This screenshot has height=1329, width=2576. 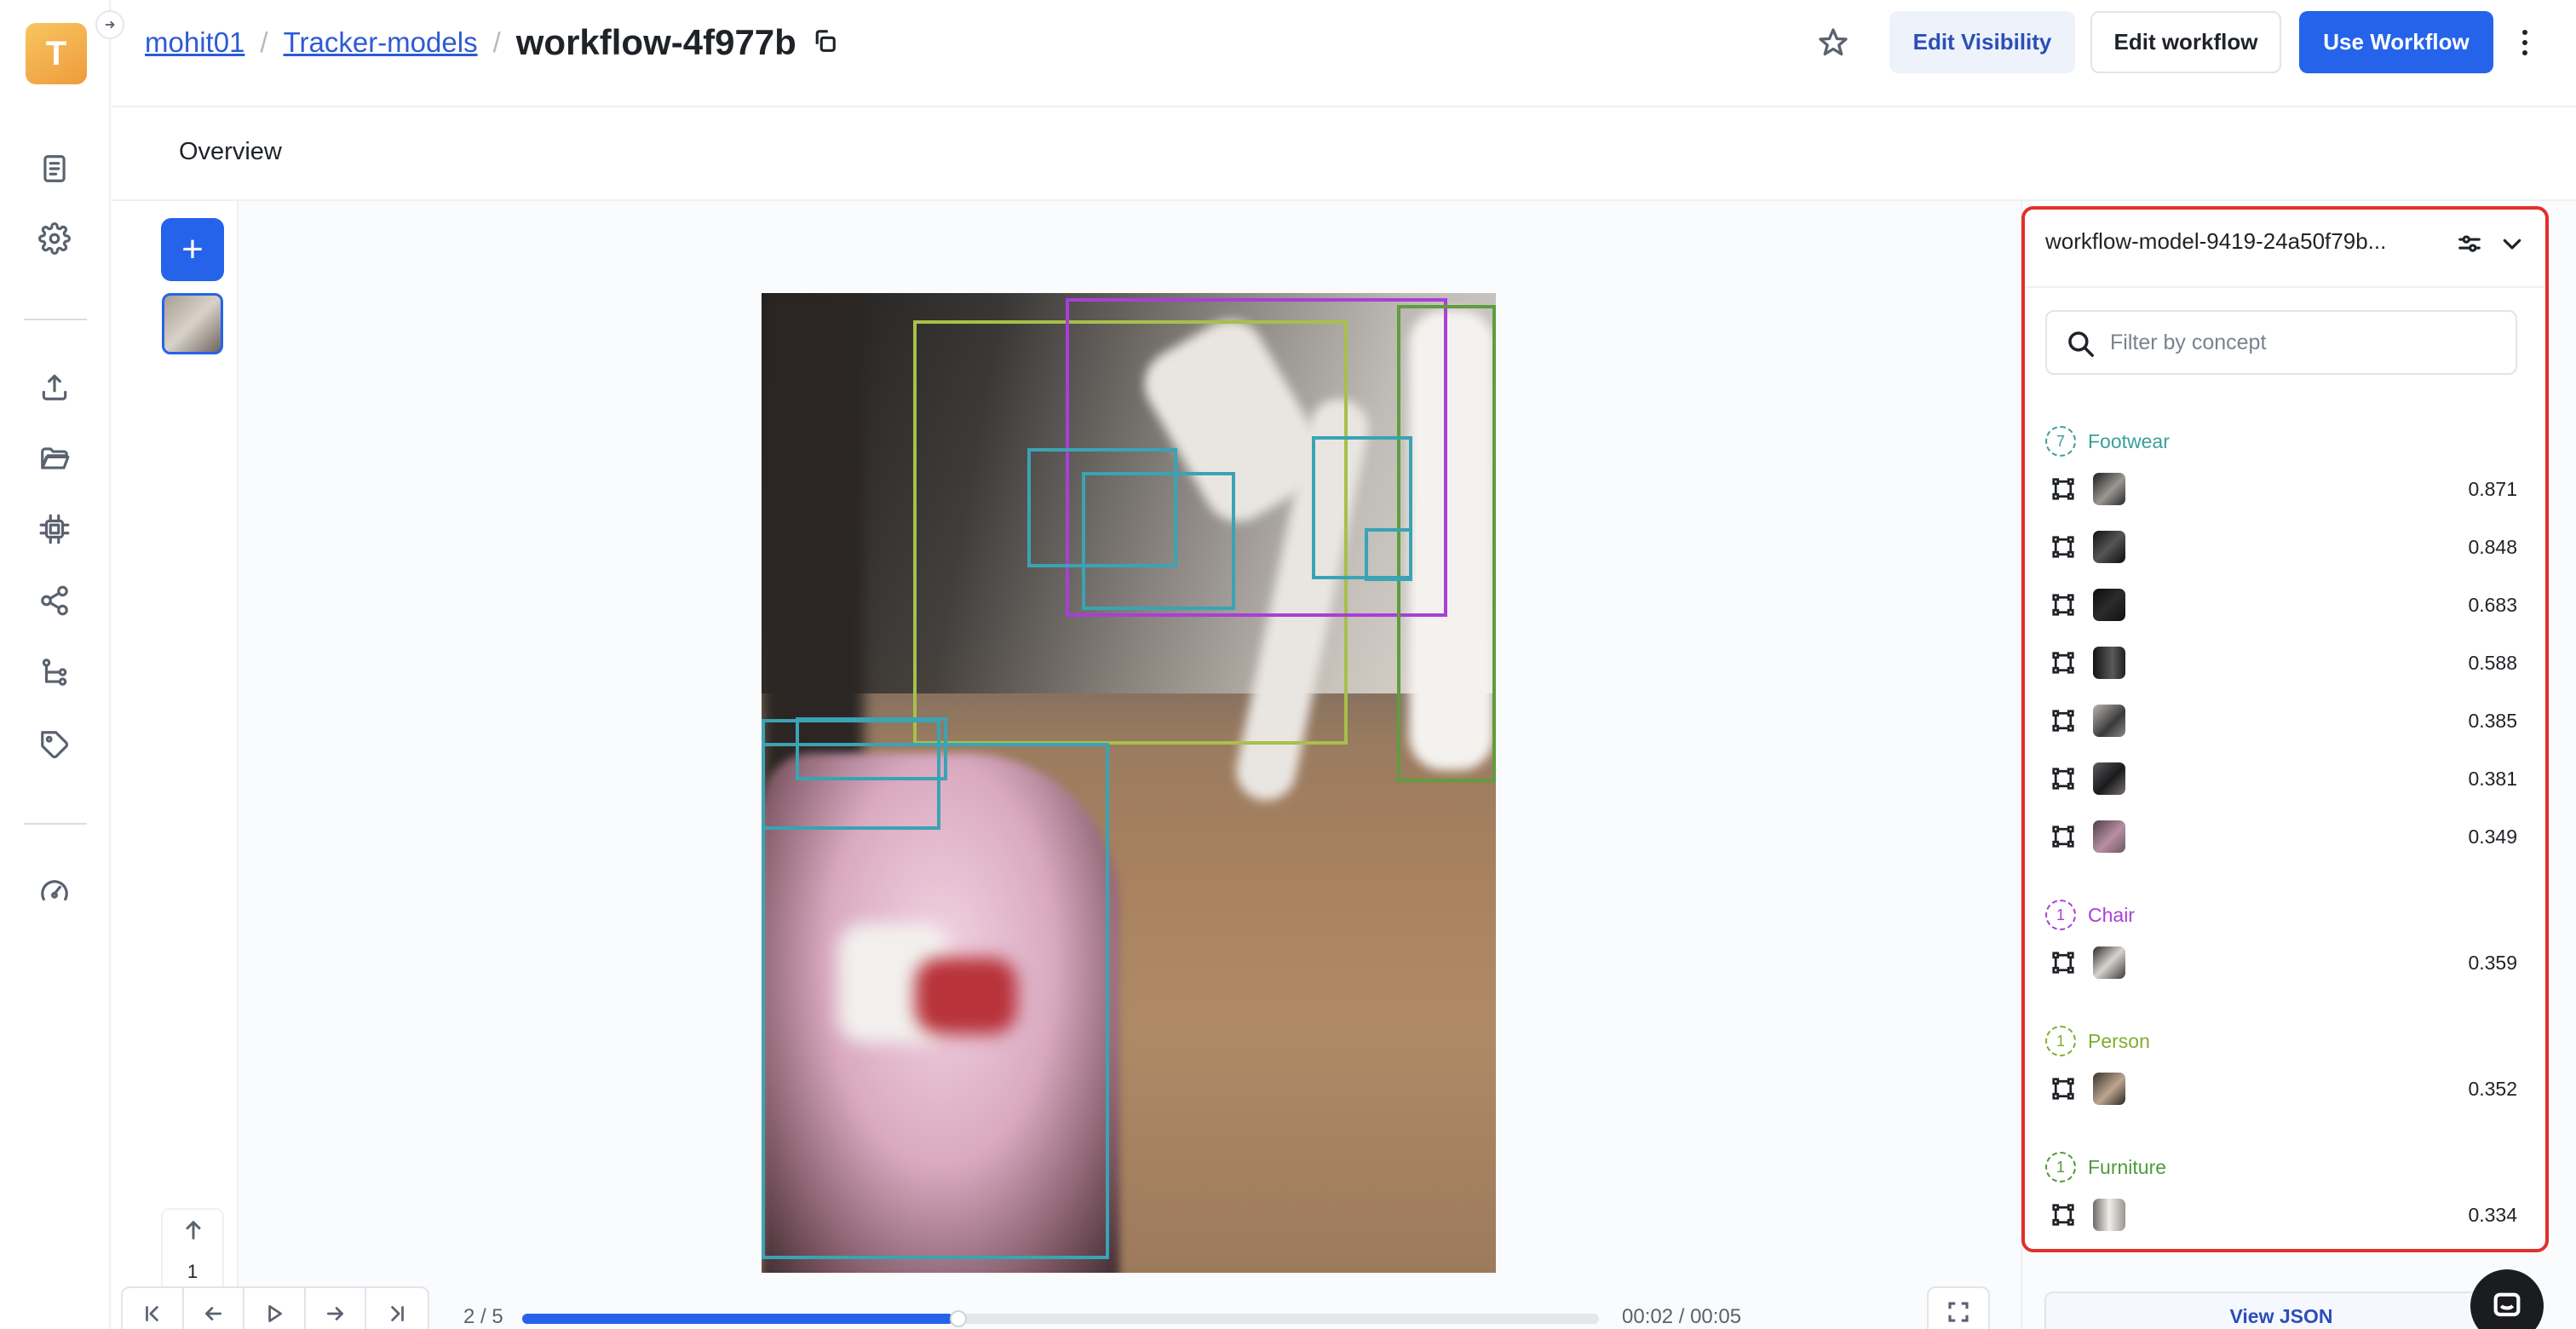 I want to click on detection-row: 0.588, so click(x=2284, y=663).